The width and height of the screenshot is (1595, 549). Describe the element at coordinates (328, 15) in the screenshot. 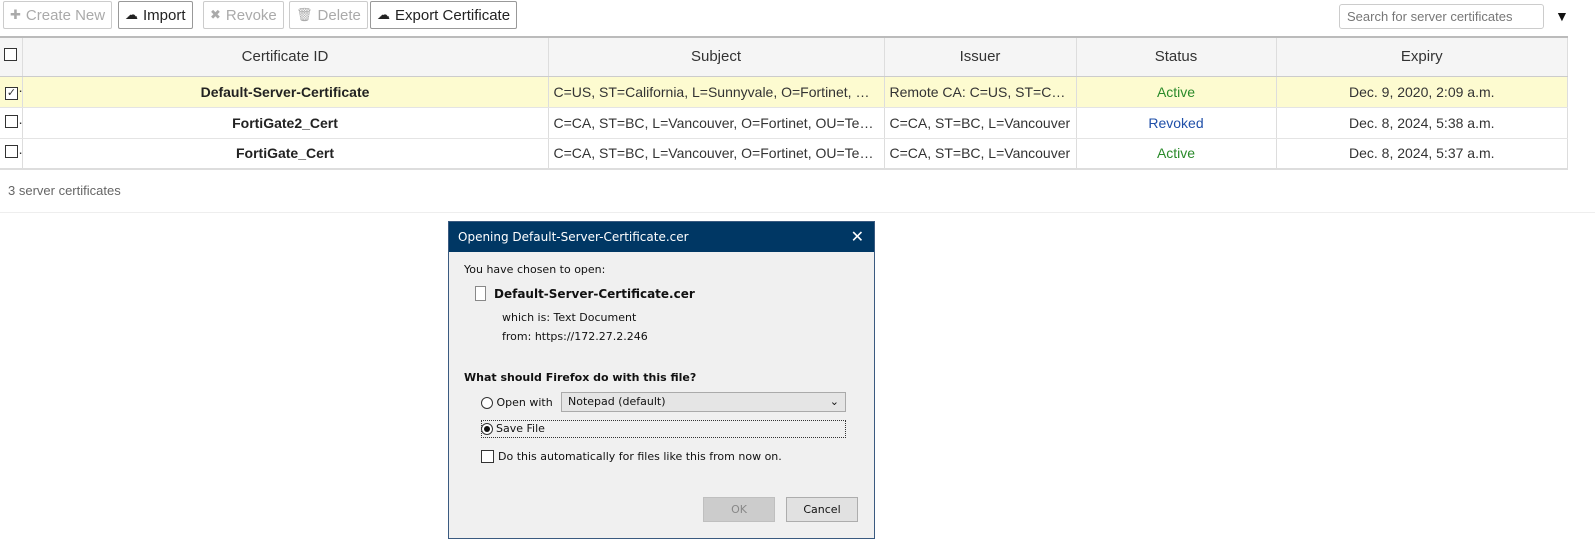

I see `delete-button: 🗑 Delete` at that location.